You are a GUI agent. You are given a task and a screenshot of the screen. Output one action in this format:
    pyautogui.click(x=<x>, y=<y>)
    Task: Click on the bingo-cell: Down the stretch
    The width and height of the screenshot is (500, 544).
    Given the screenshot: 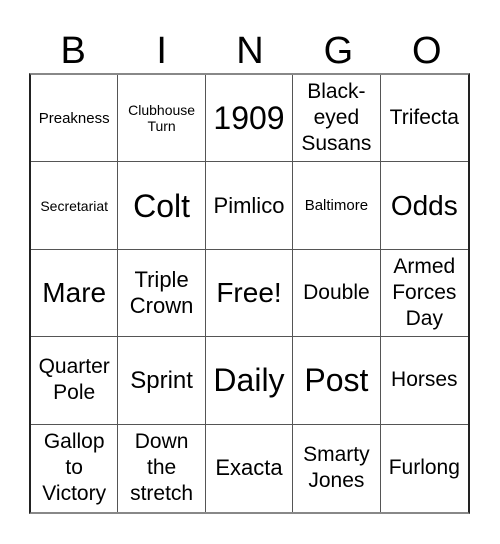 What is the action you would take?
    pyautogui.click(x=162, y=468)
    